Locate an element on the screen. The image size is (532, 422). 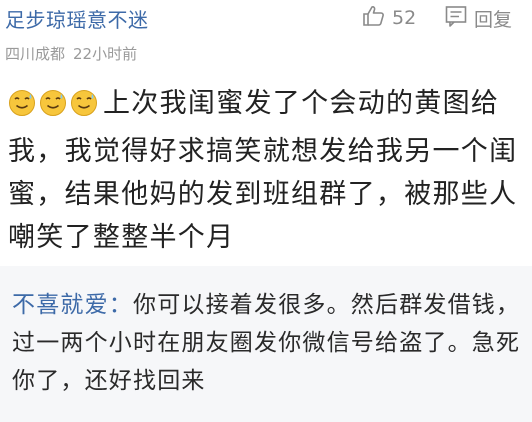
like-count: 52 is located at coordinates (404, 18).